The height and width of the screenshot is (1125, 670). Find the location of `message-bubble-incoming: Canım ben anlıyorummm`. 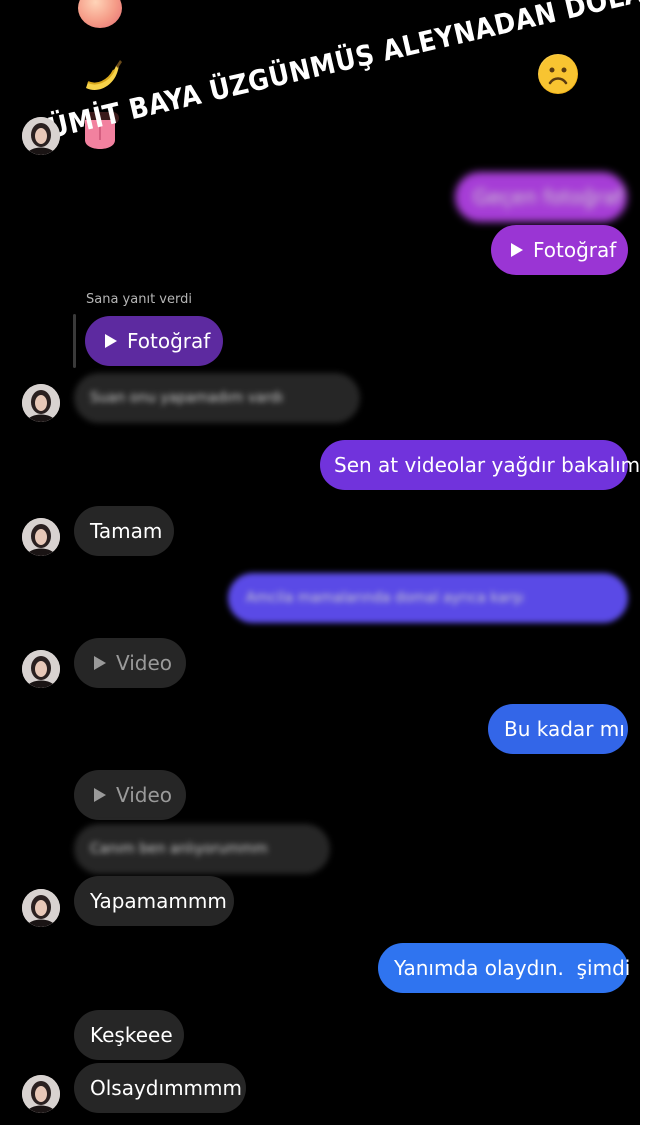

message-bubble-incoming: Canım ben anlıyorummm is located at coordinates (202, 849).